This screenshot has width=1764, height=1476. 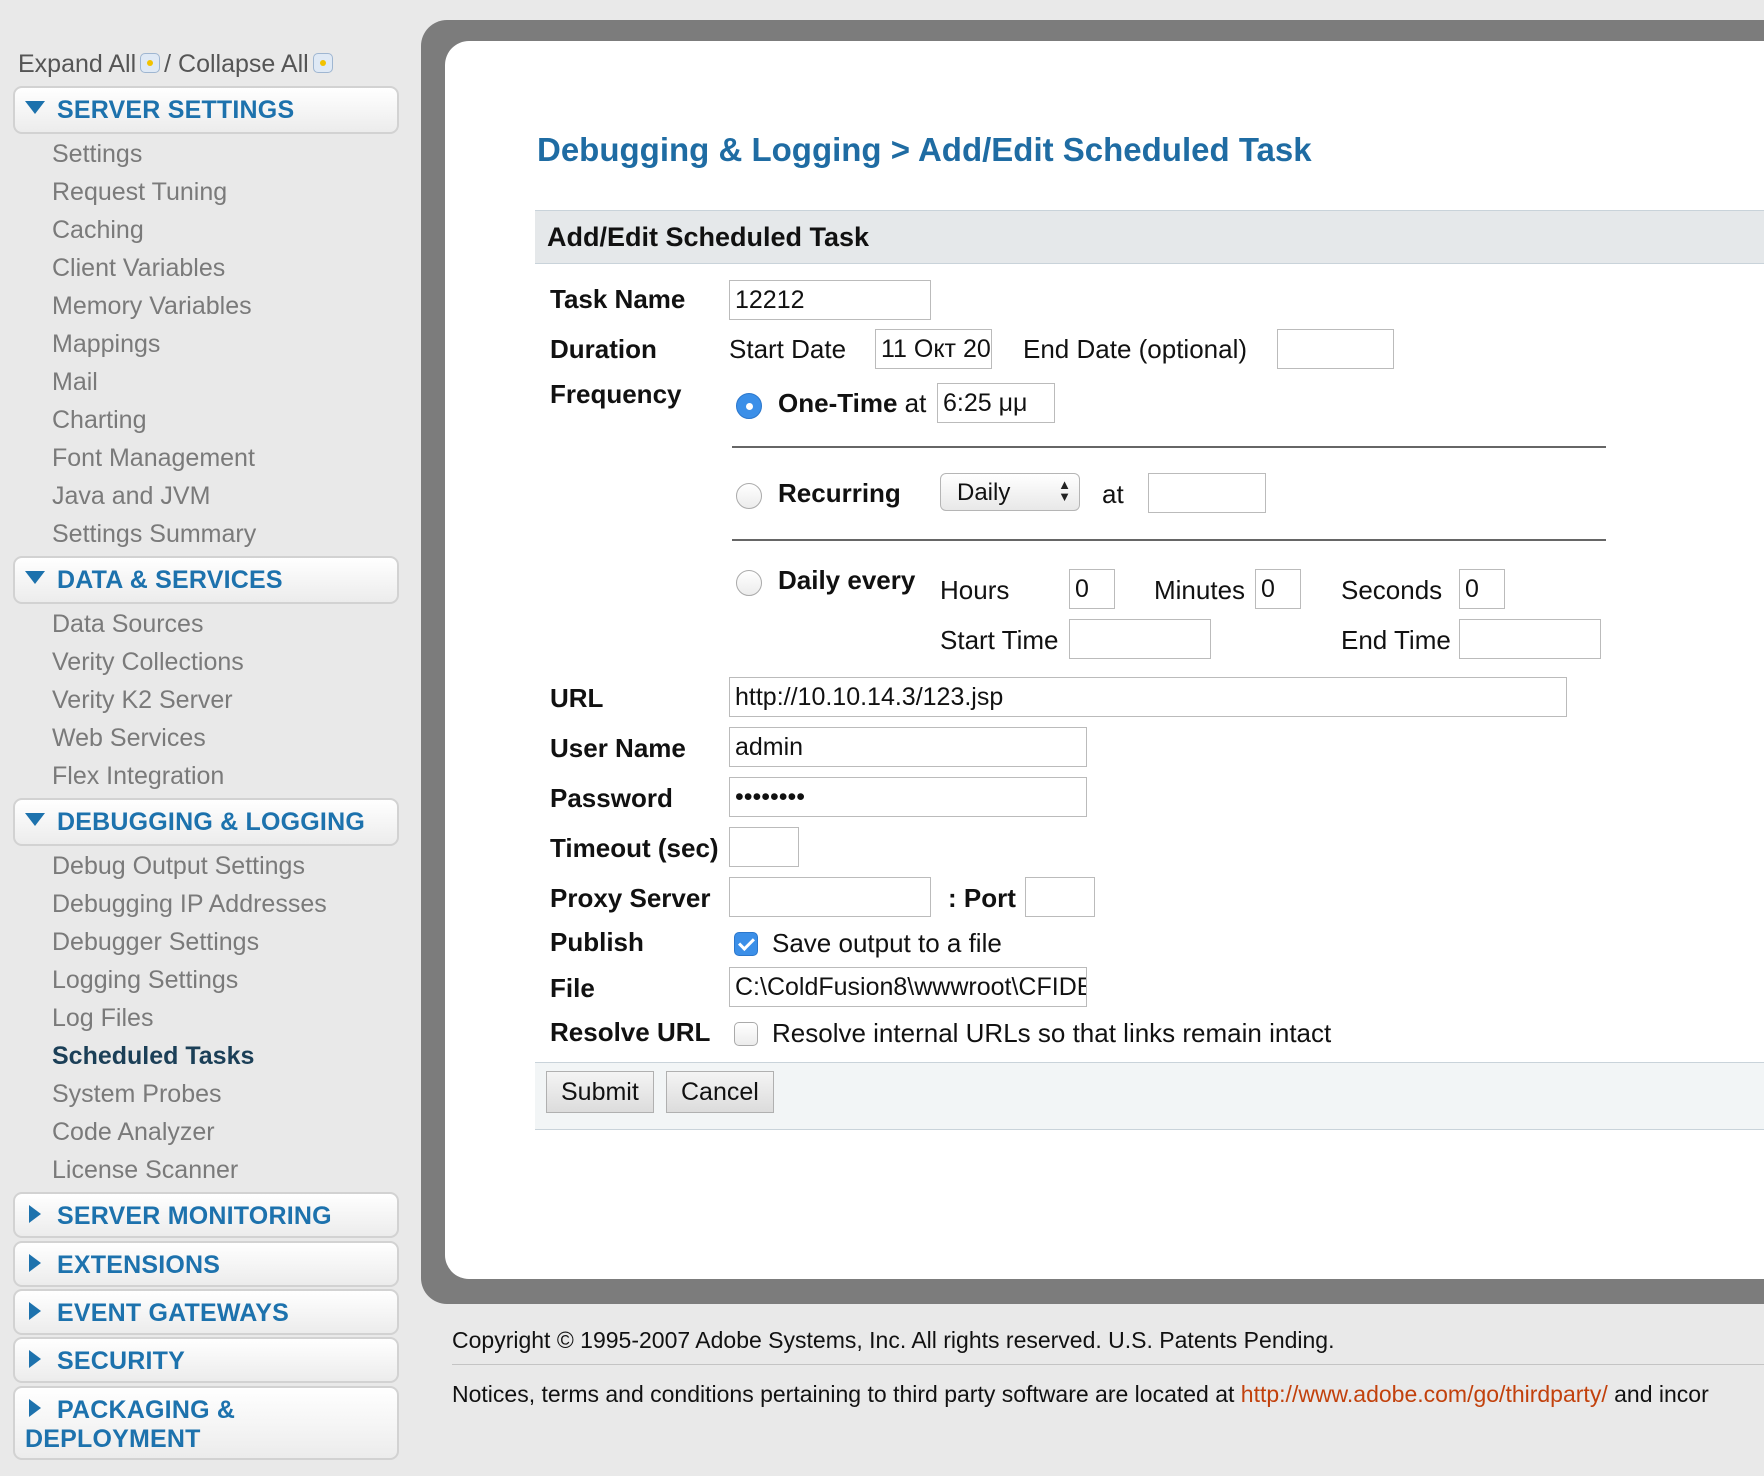 What do you see at coordinates (839, 493) in the screenshot?
I see `recurring-label: Recurring` at bounding box center [839, 493].